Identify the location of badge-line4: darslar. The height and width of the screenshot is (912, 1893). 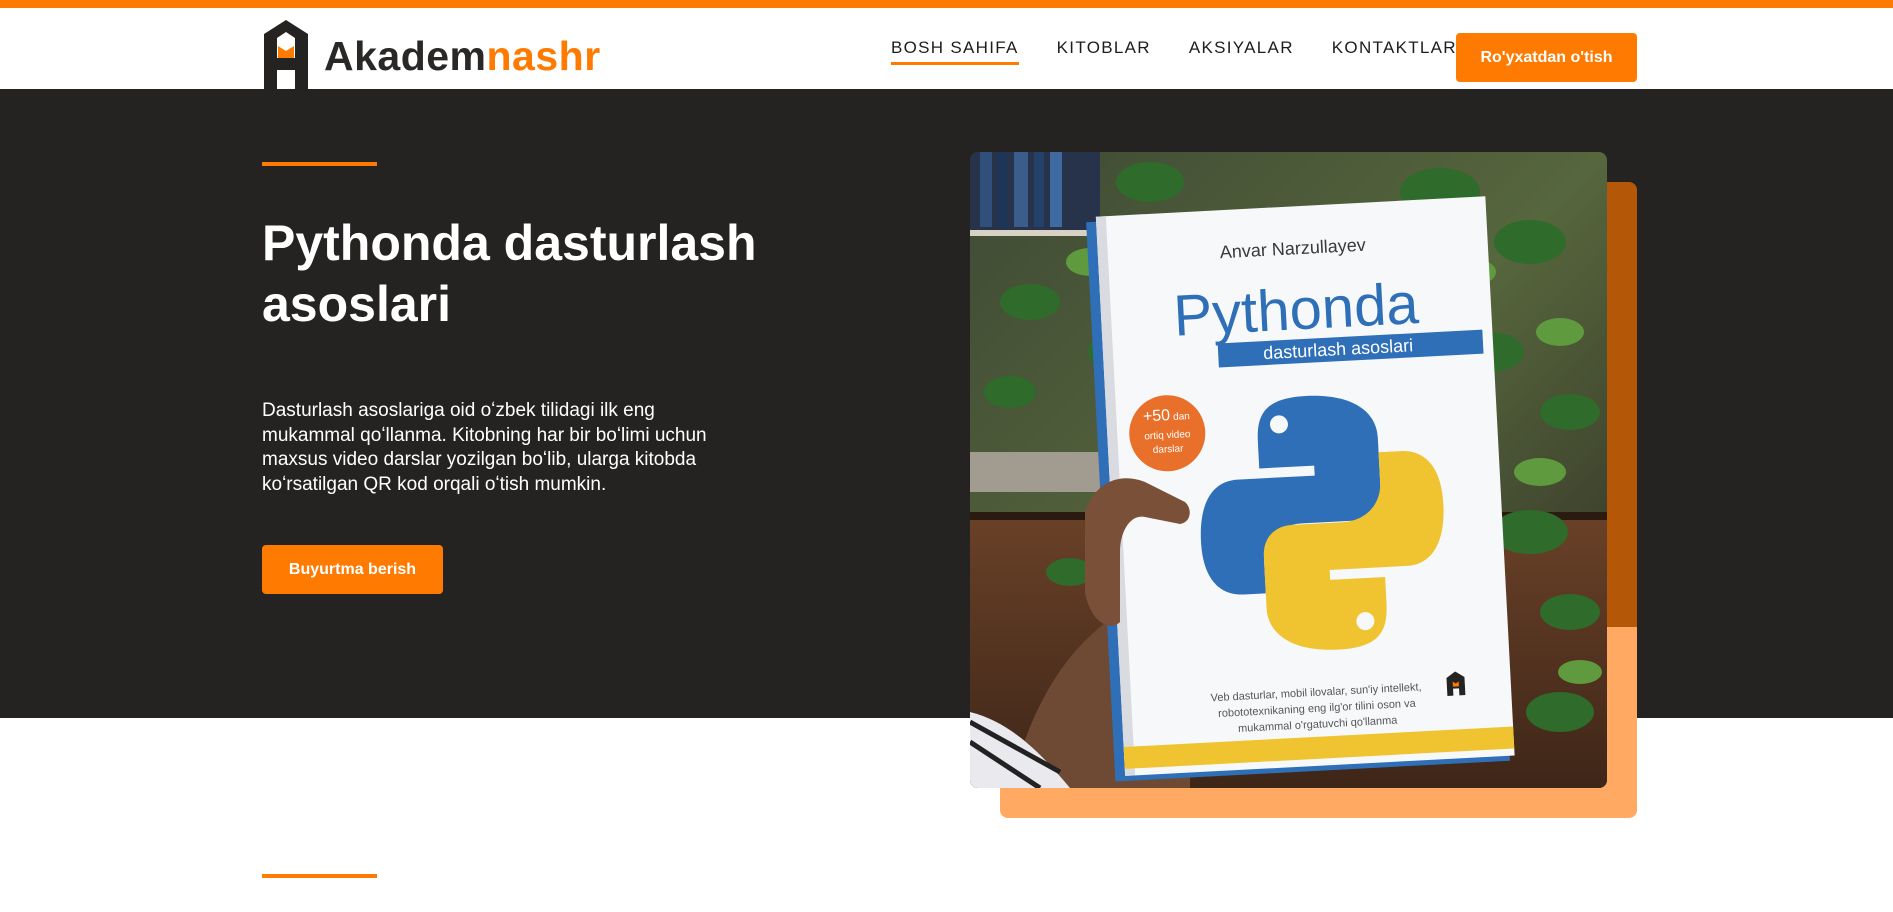
(1169, 449).